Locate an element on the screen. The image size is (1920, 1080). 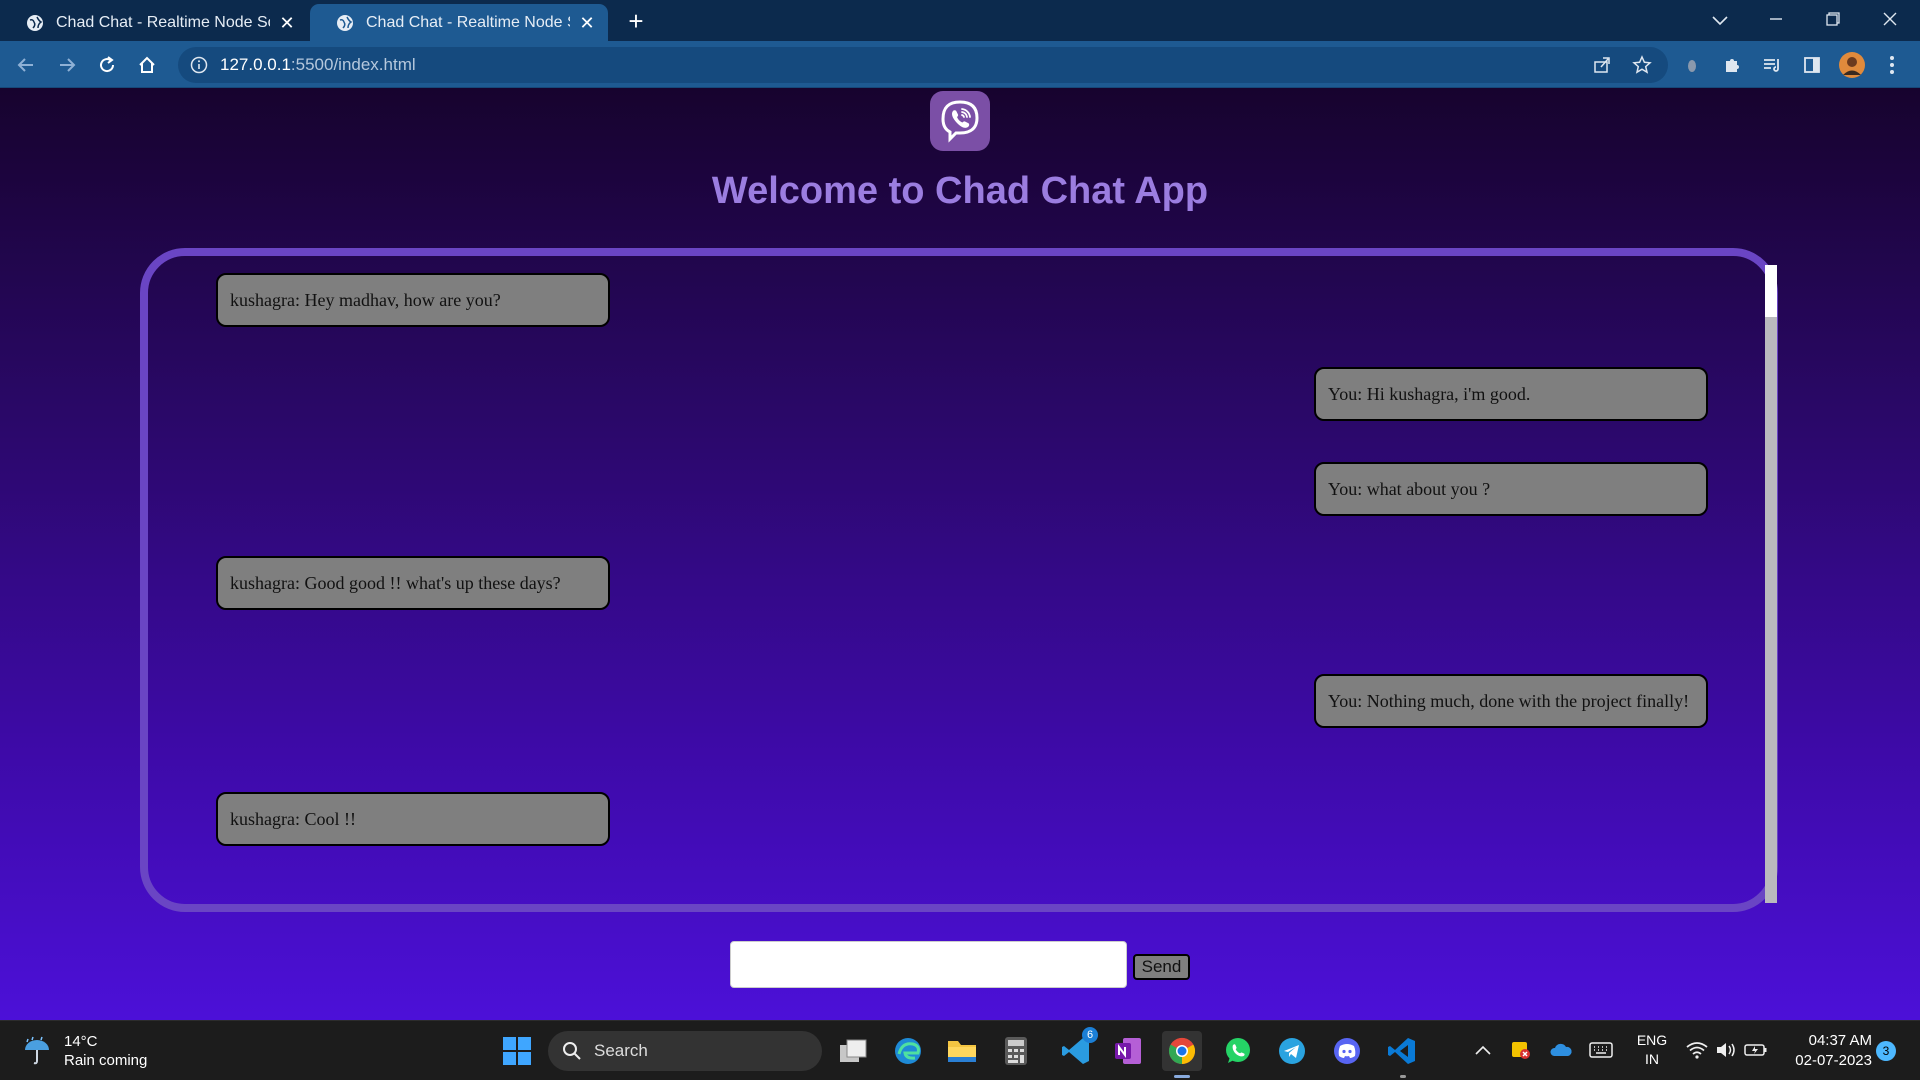
message-received: kushagra: Cool !! is located at coordinates (413, 819).